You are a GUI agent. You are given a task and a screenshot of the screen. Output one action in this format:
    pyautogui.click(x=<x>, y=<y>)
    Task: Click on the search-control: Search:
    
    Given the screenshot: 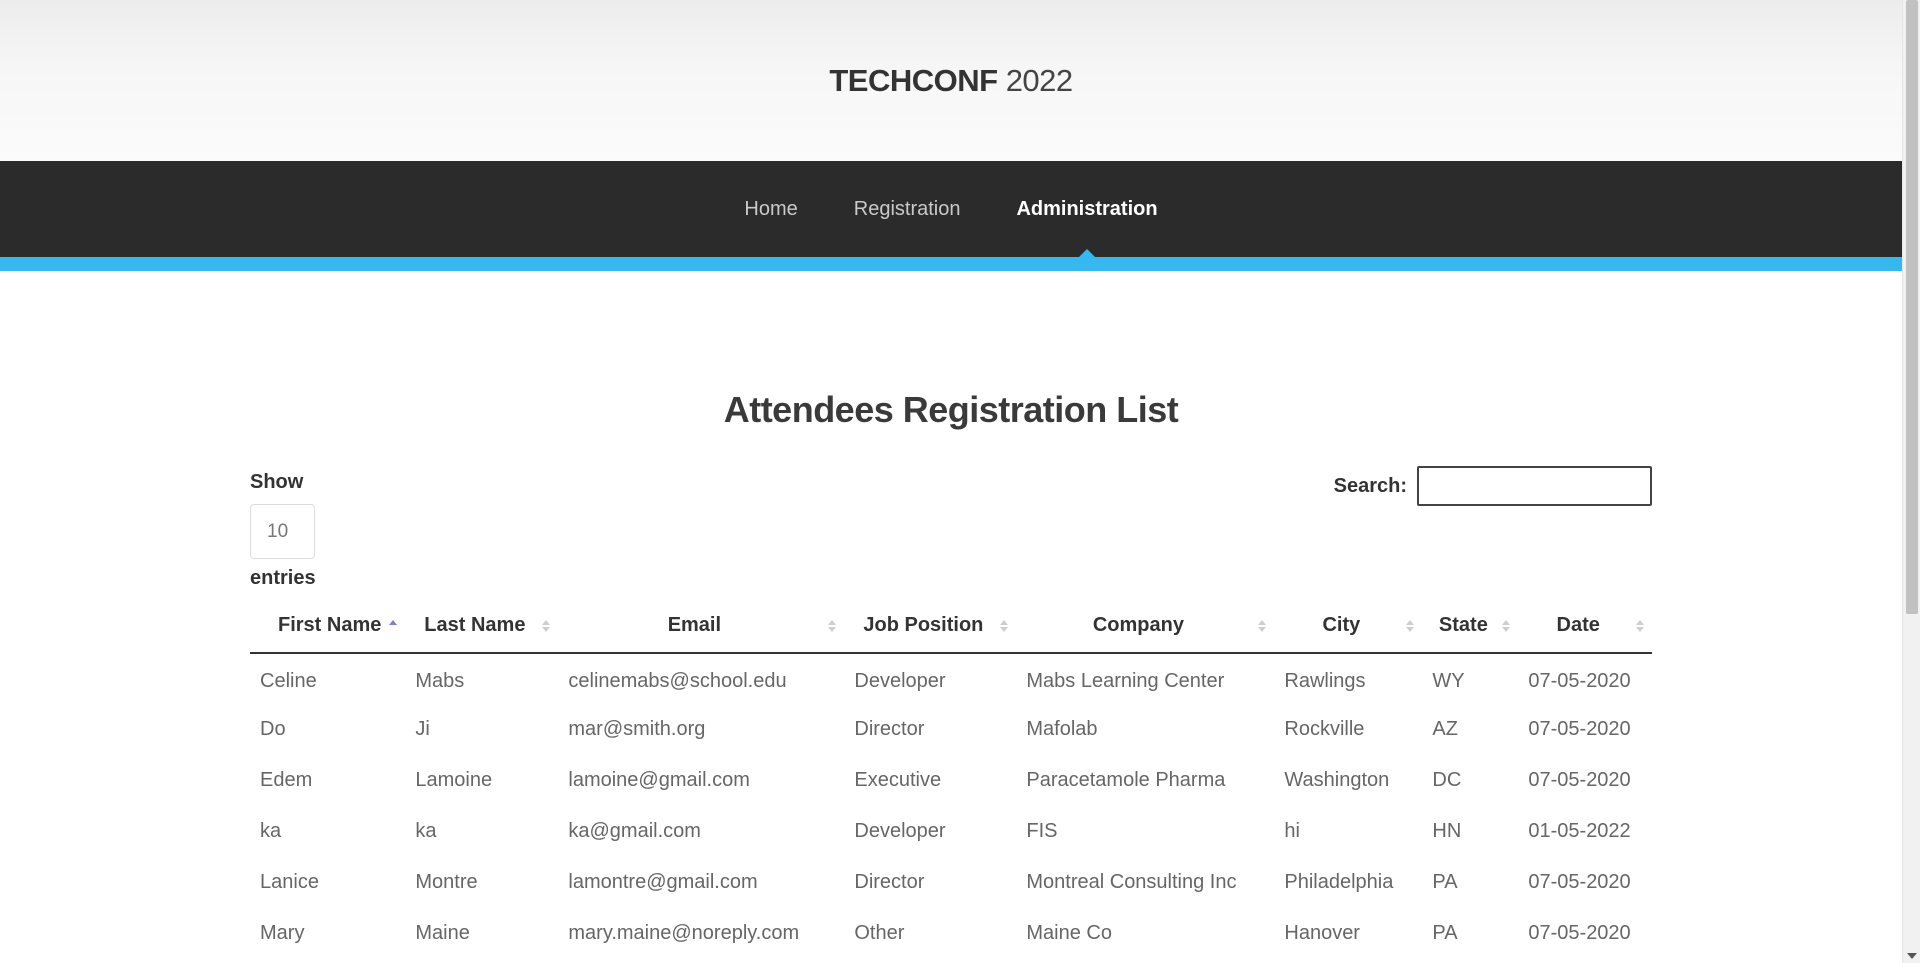 What is the action you would take?
    pyautogui.click(x=1493, y=486)
    